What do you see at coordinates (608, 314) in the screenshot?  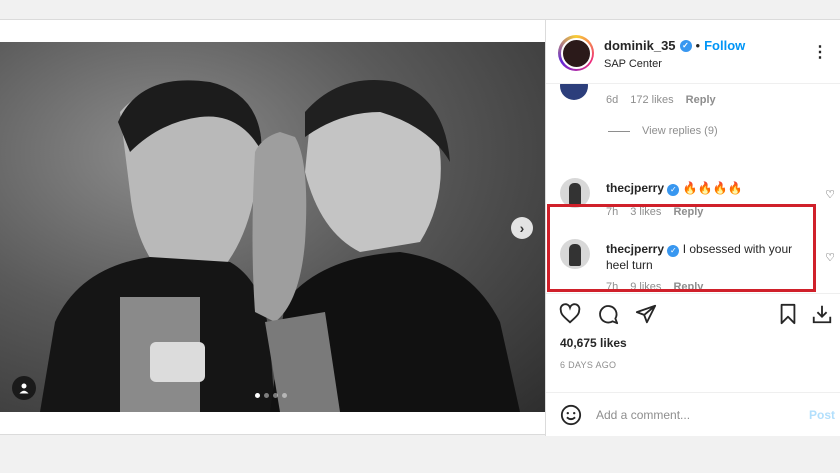 I see `comment-icon` at bounding box center [608, 314].